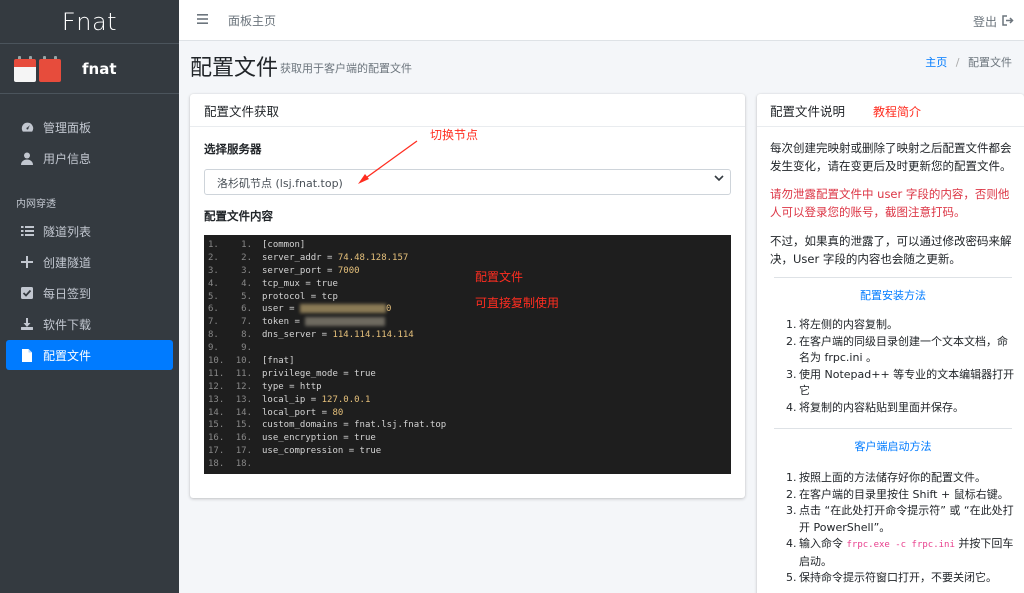  I want to click on line-number: 17., so click(243, 451).